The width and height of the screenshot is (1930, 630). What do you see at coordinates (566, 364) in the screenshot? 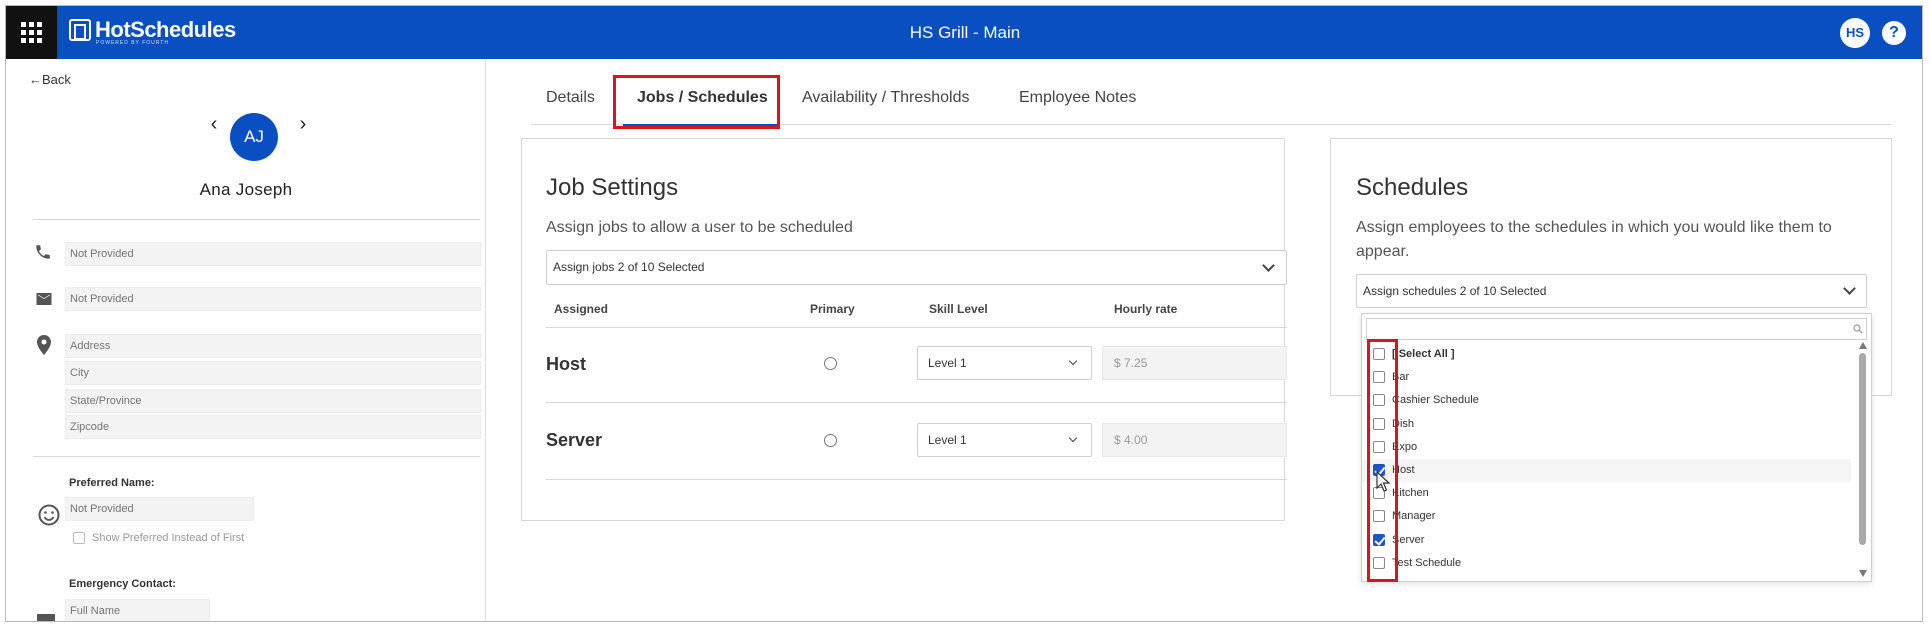
I see `job-name: Host` at bounding box center [566, 364].